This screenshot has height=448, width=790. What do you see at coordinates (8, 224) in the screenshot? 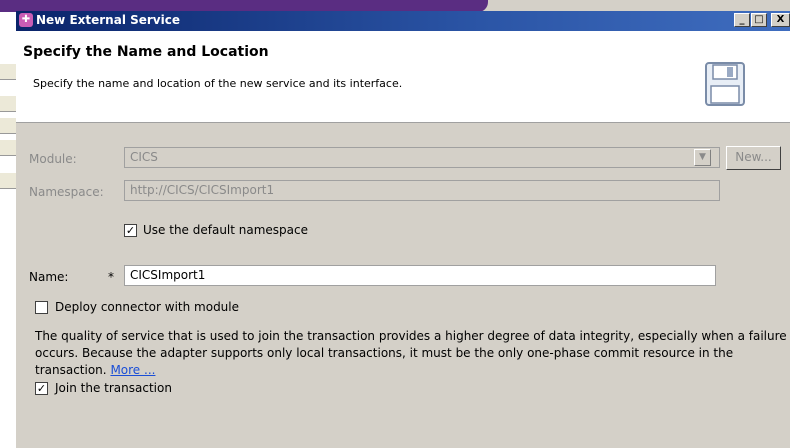
I see `background-app-panel` at bounding box center [8, 224].